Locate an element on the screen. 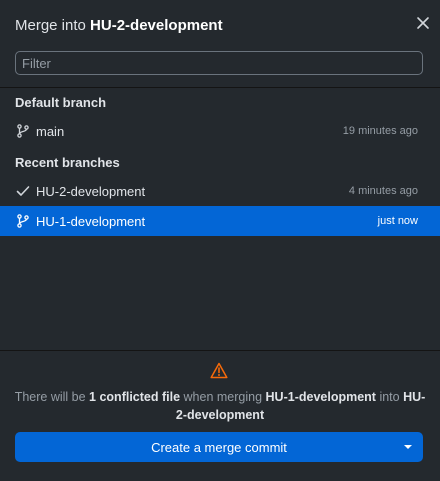 The height and width of the screenshot is (481, 440). recent-branches-header: Recent branches is located at coordinates (67, 162).